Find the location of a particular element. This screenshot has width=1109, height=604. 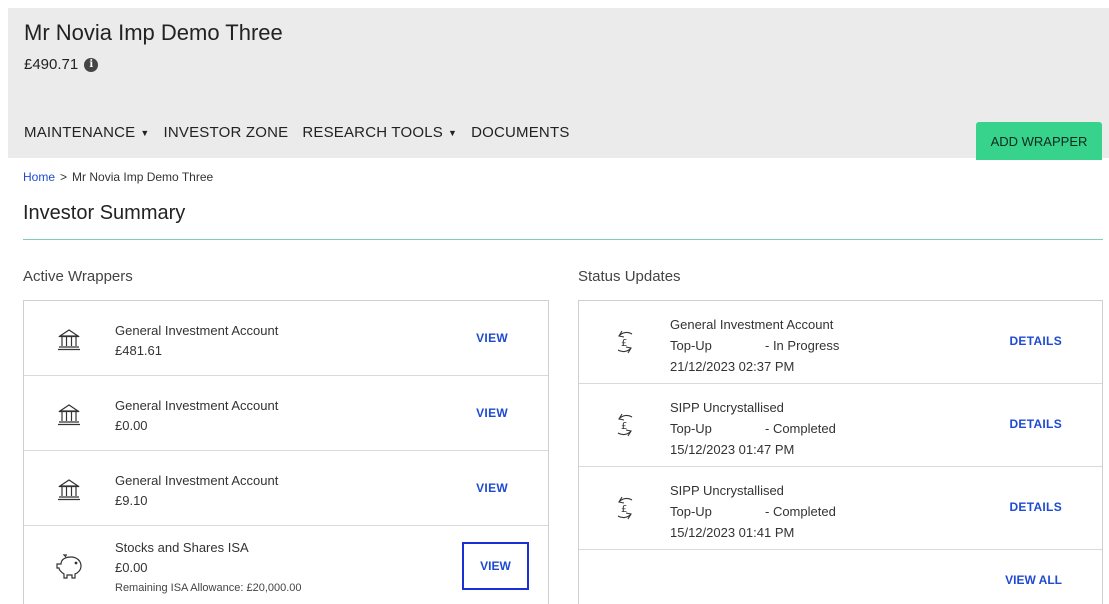

breadcrumb: Home > Mr Novia Imp Demo Three is located at coordinates (118, 177).